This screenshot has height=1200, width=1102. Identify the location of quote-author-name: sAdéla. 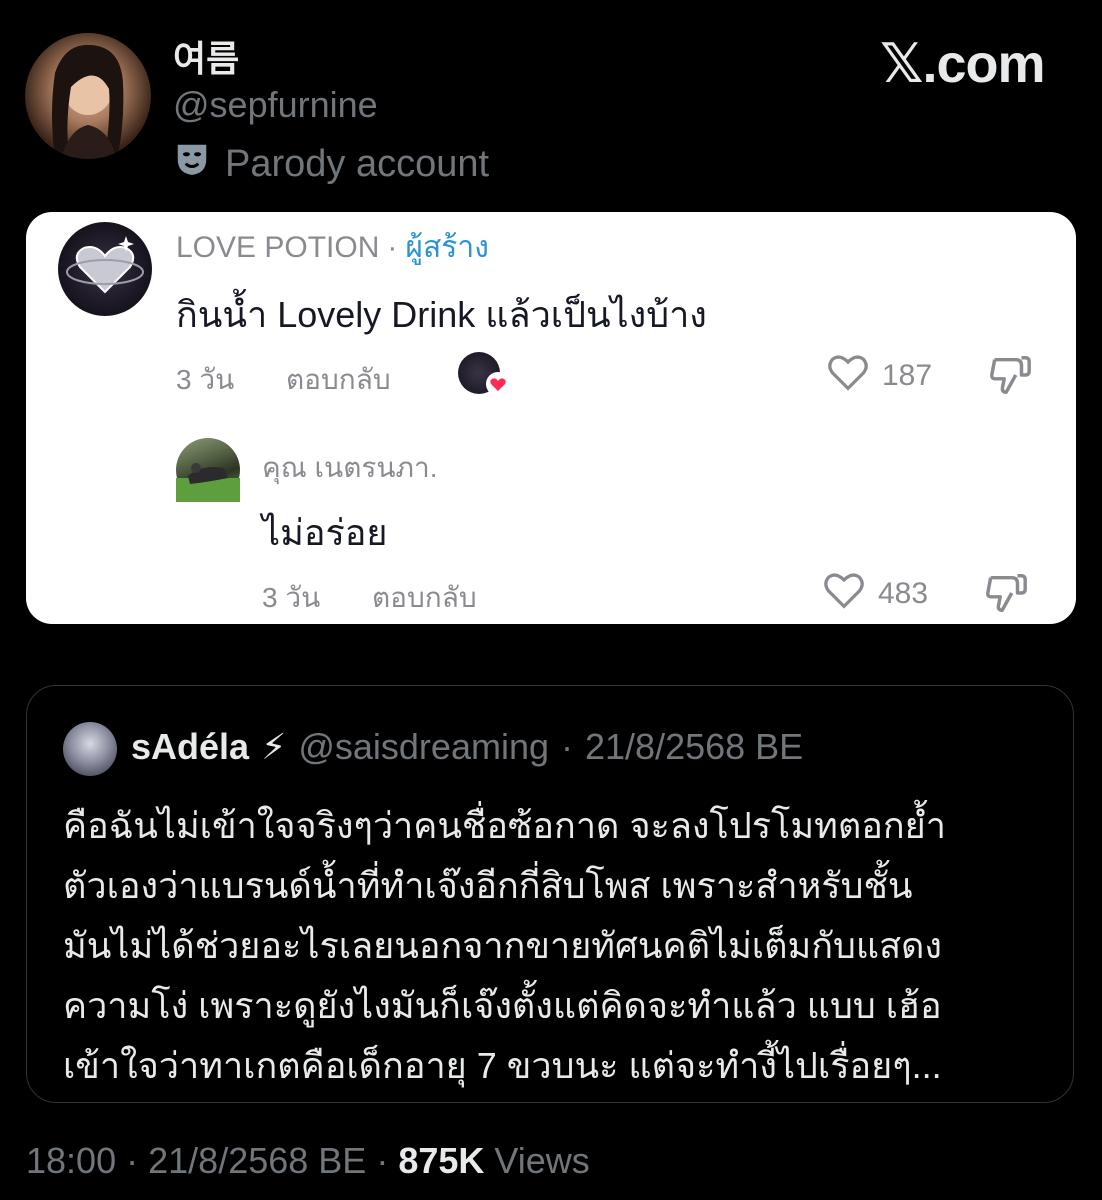
(190, 747).